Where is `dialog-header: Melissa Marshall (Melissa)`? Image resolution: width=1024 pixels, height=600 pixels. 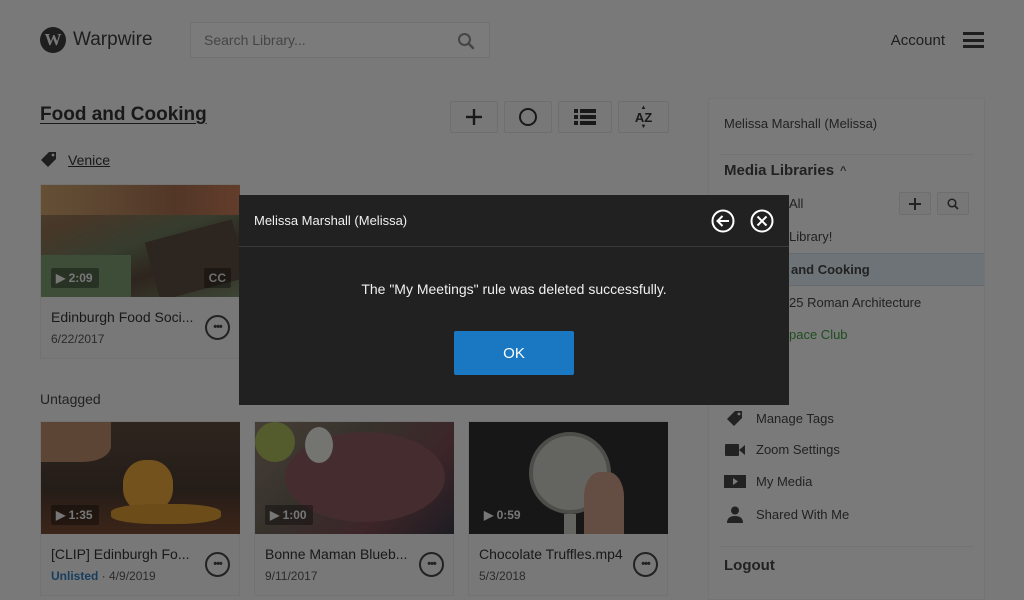 dialog-header: Melissa Marshall (Melissa) is located at coordinates (514, 221).